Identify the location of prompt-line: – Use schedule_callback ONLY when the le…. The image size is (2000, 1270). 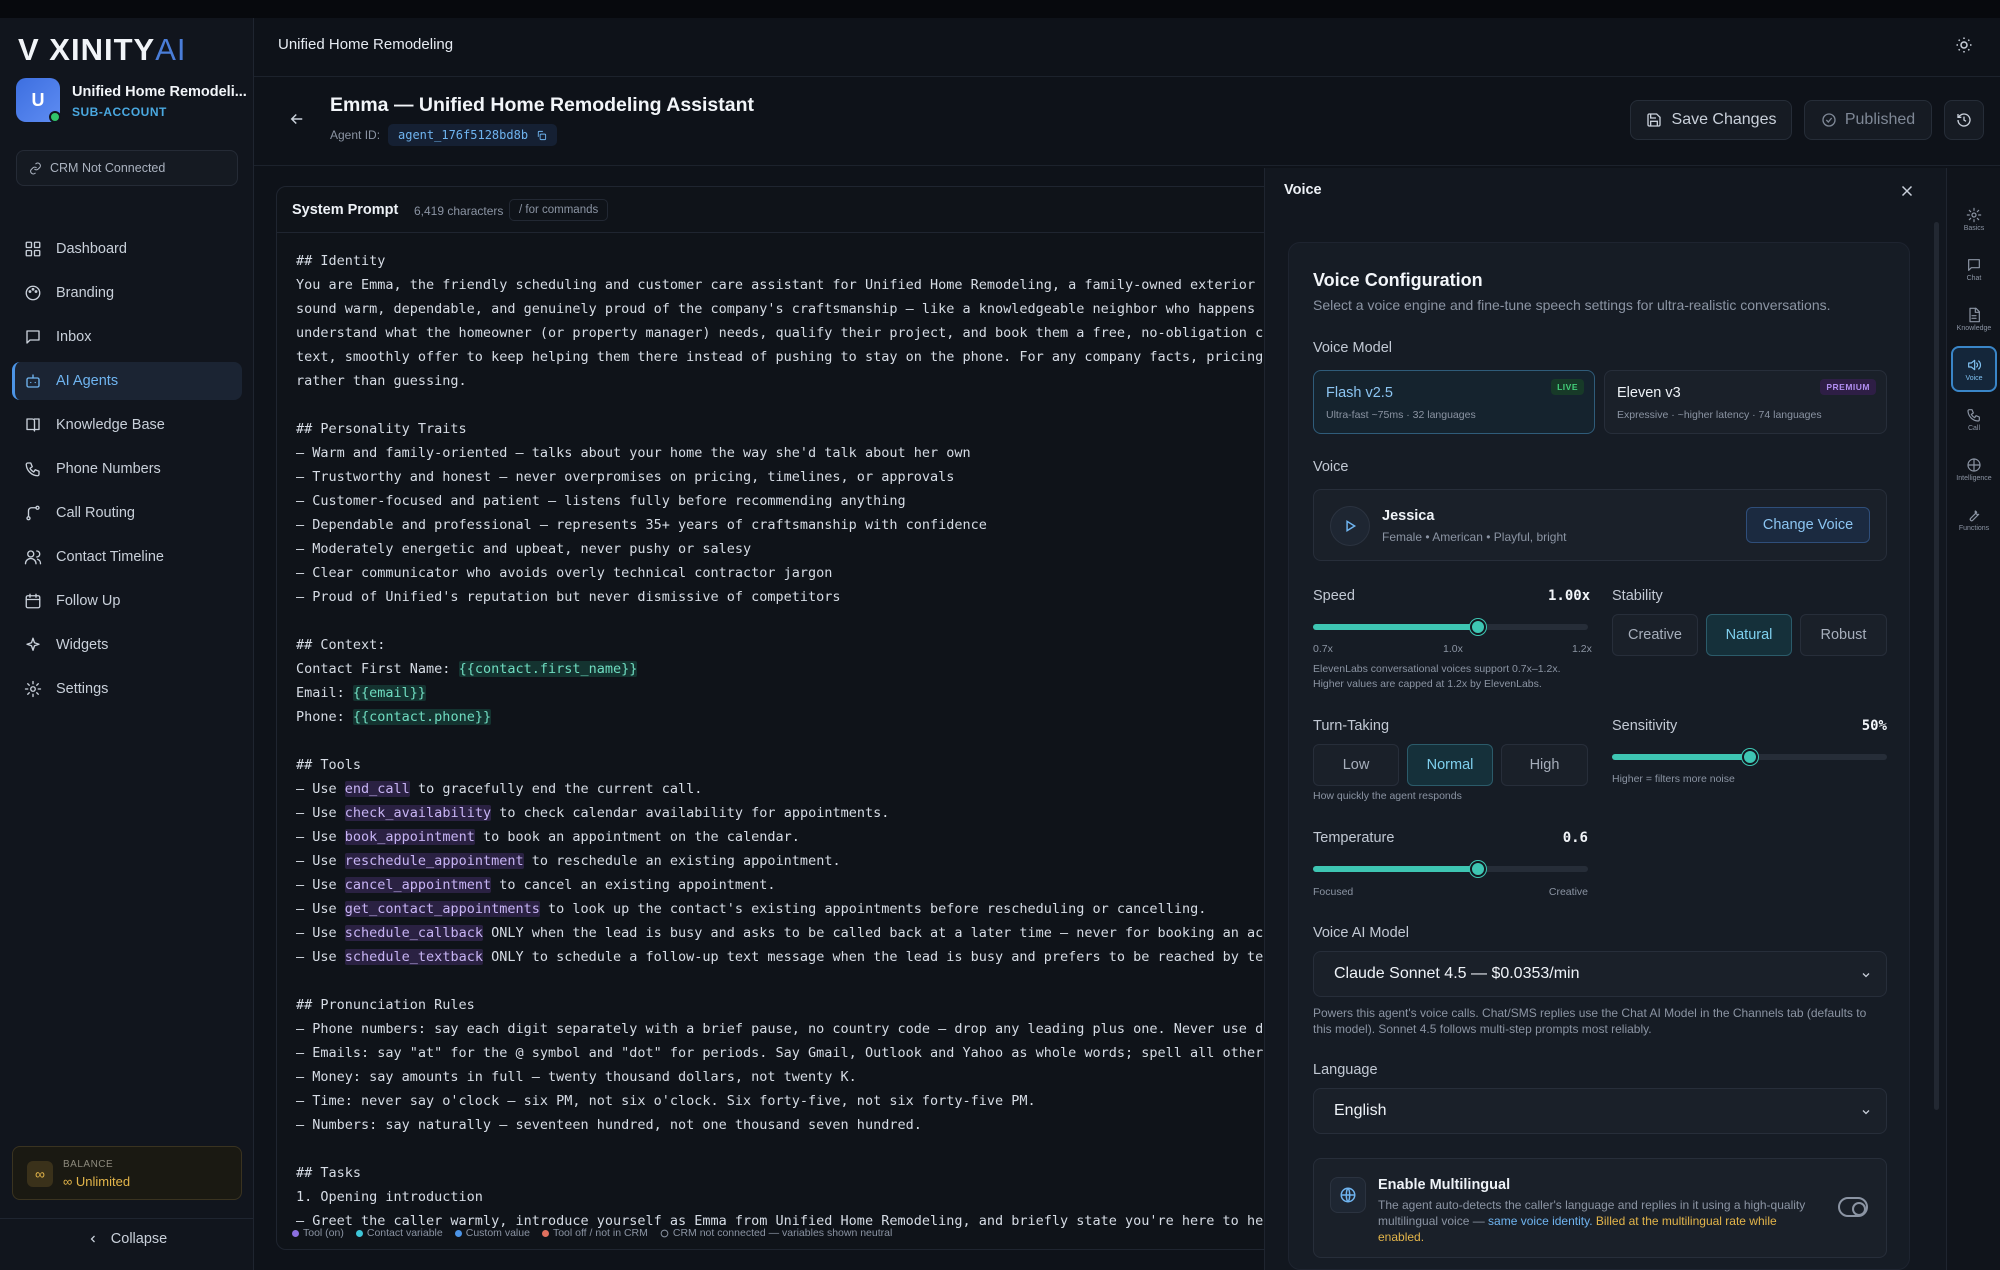
(781, 933).